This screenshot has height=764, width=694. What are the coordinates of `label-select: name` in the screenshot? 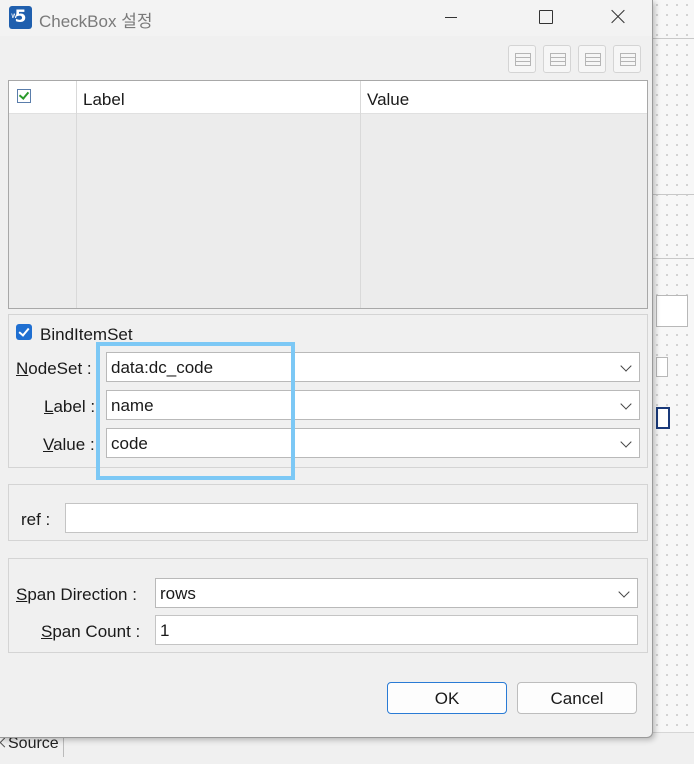 It's located at (373, 405).